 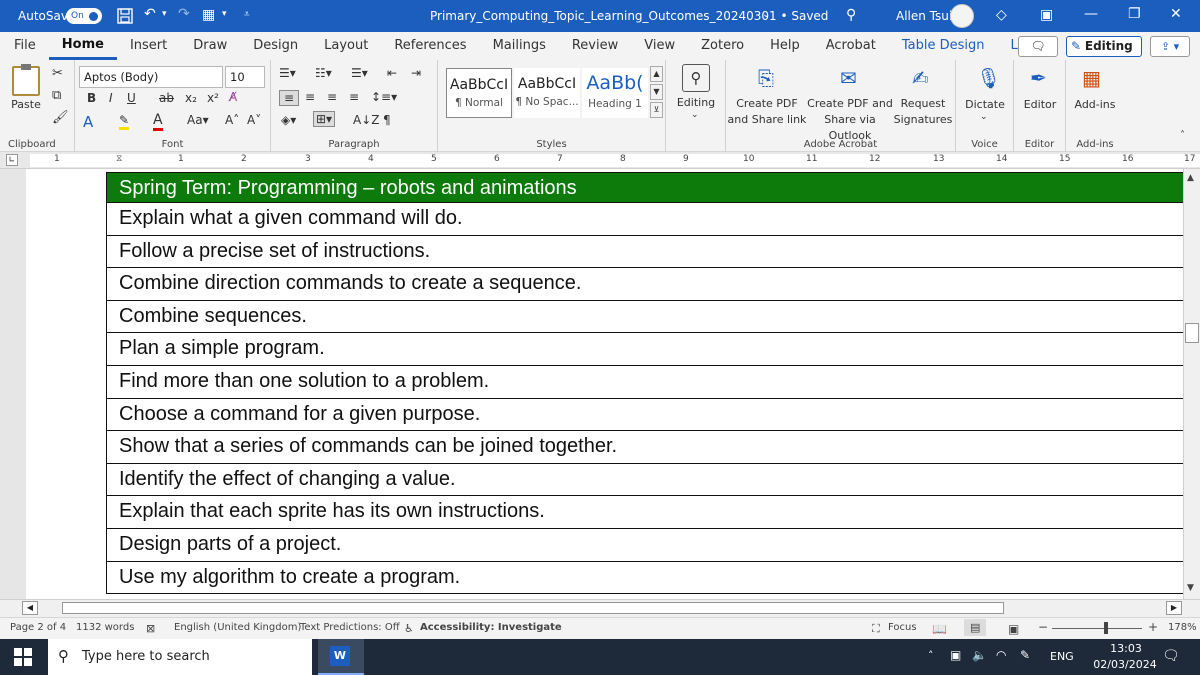 What do you see at coordinates (656, 74) in the screenshot?
I see `styles-scroll-up-icon: ▲` at bounding box center [656, 74].